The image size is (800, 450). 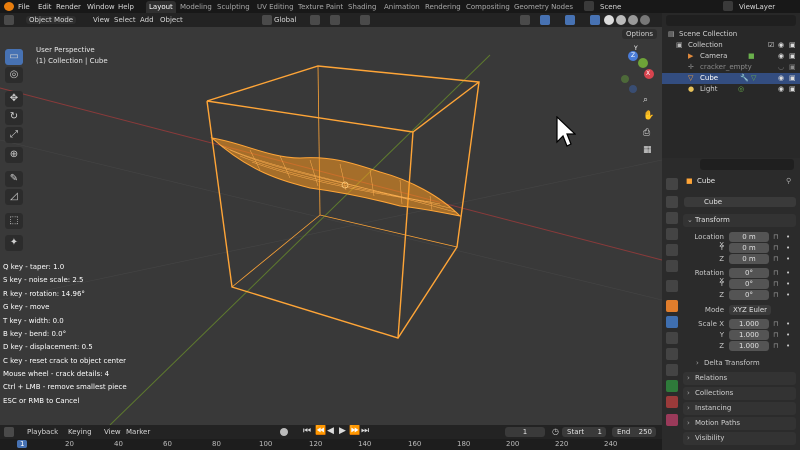 What do you see at coordinates (749, 284) in the screenshot?
I see `rotation-y-field: 0°` at bounding box center [749, 284].